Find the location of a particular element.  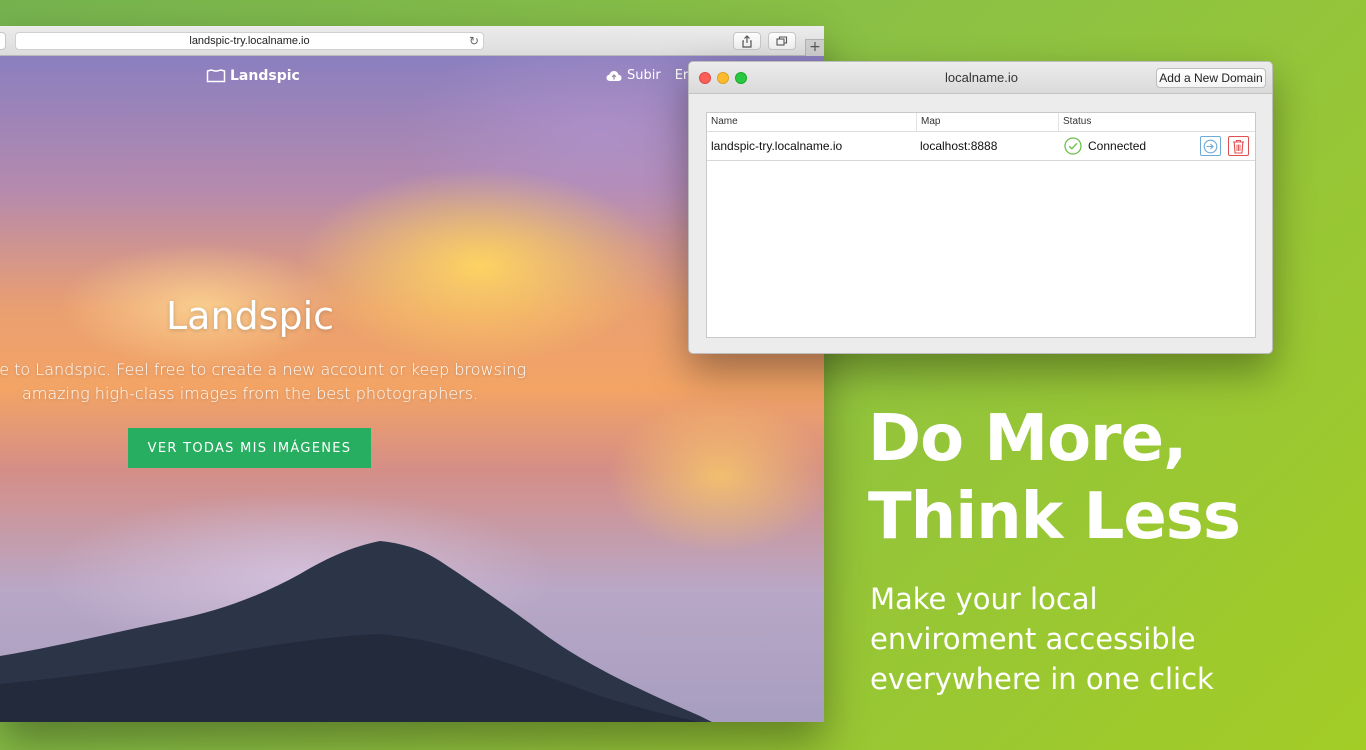

trash-icon is located at coordinates (1238, 146).